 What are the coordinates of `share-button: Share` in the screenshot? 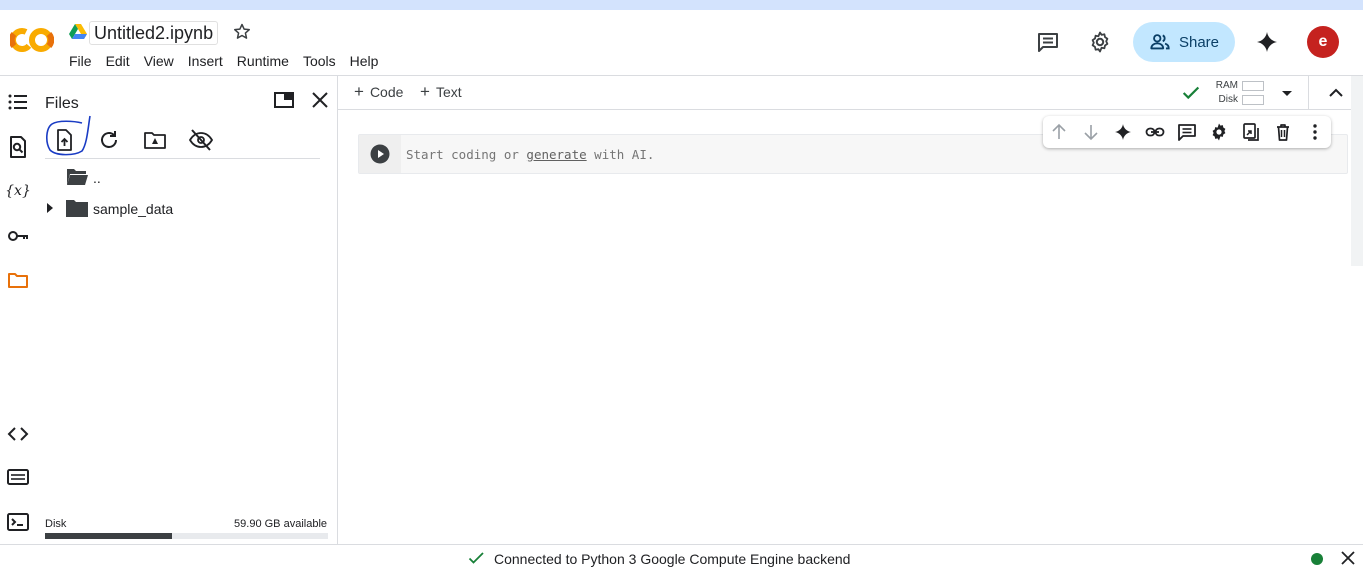 It's located at (1184, 42).